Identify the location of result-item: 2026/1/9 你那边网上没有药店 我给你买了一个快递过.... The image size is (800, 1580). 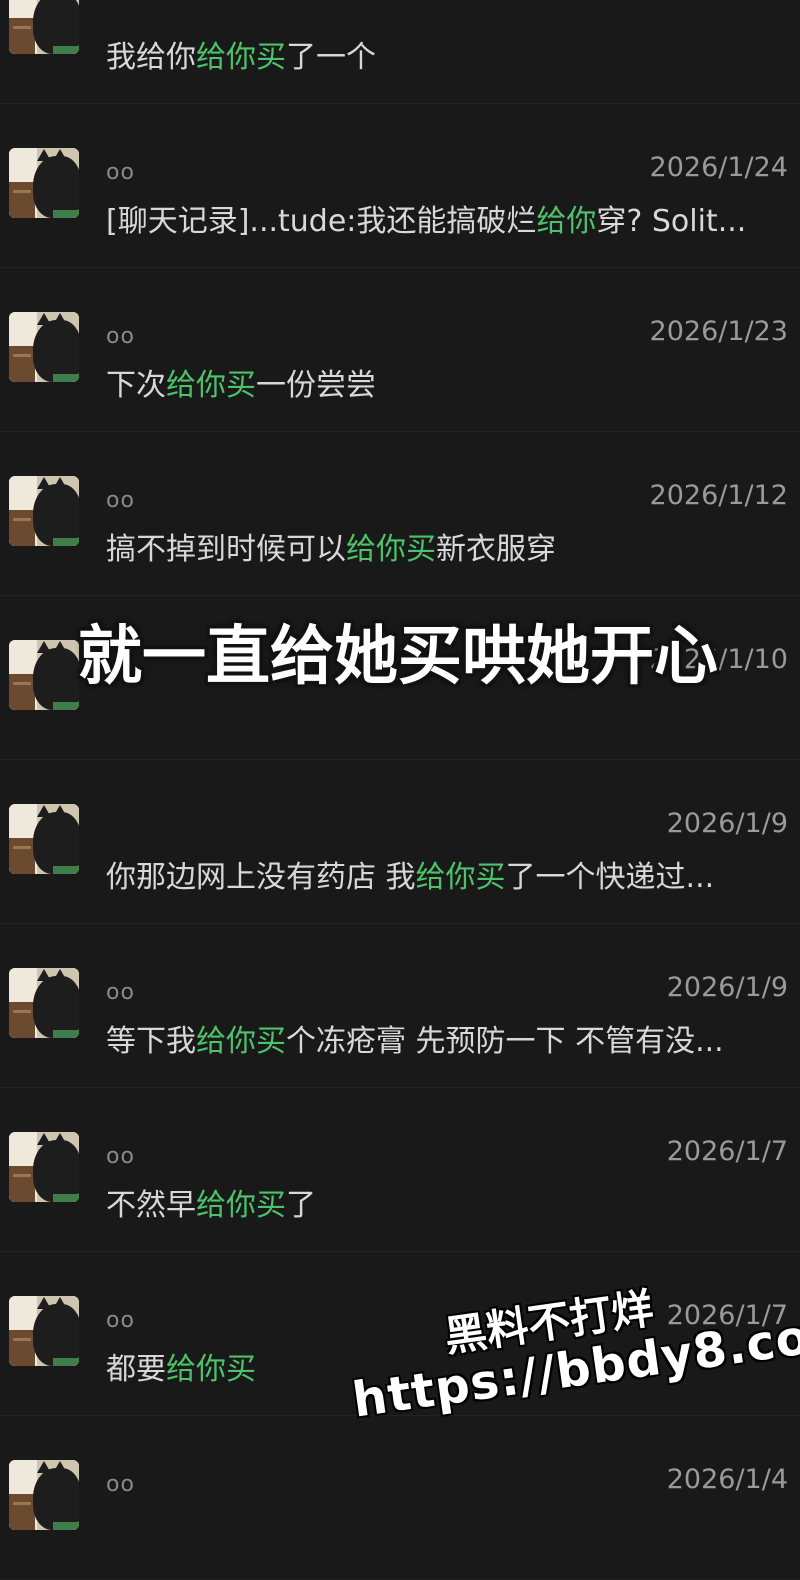
(400, 842).